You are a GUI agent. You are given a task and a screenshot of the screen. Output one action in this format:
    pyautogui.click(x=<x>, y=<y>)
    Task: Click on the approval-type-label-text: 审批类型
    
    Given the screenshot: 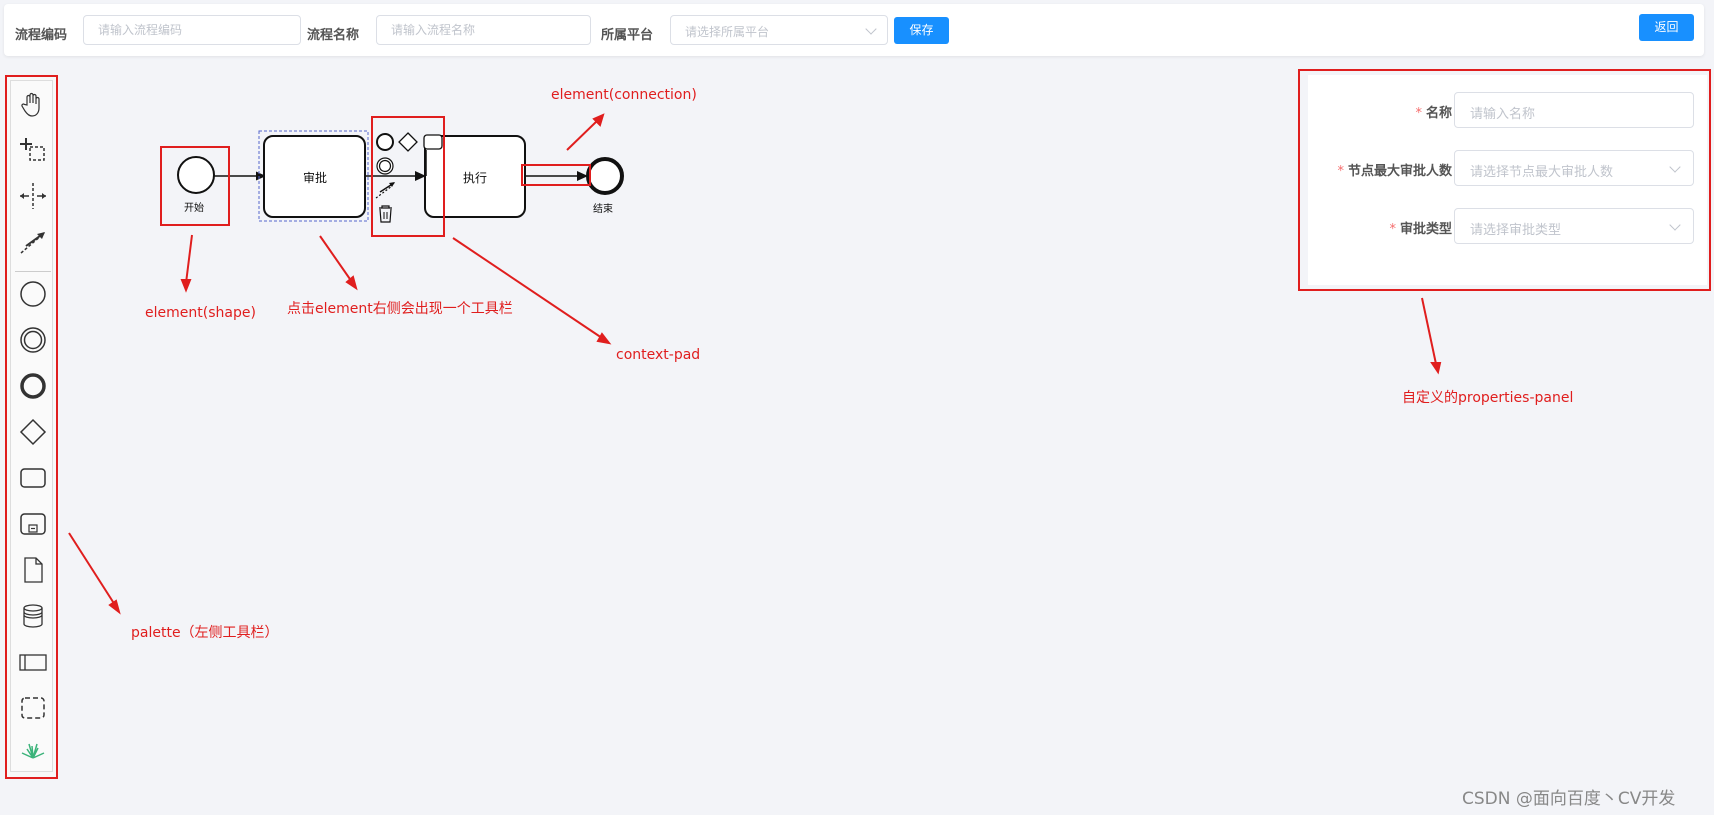 What is the action you would take?
    pyautogui.click(x=1425, y=229)
    